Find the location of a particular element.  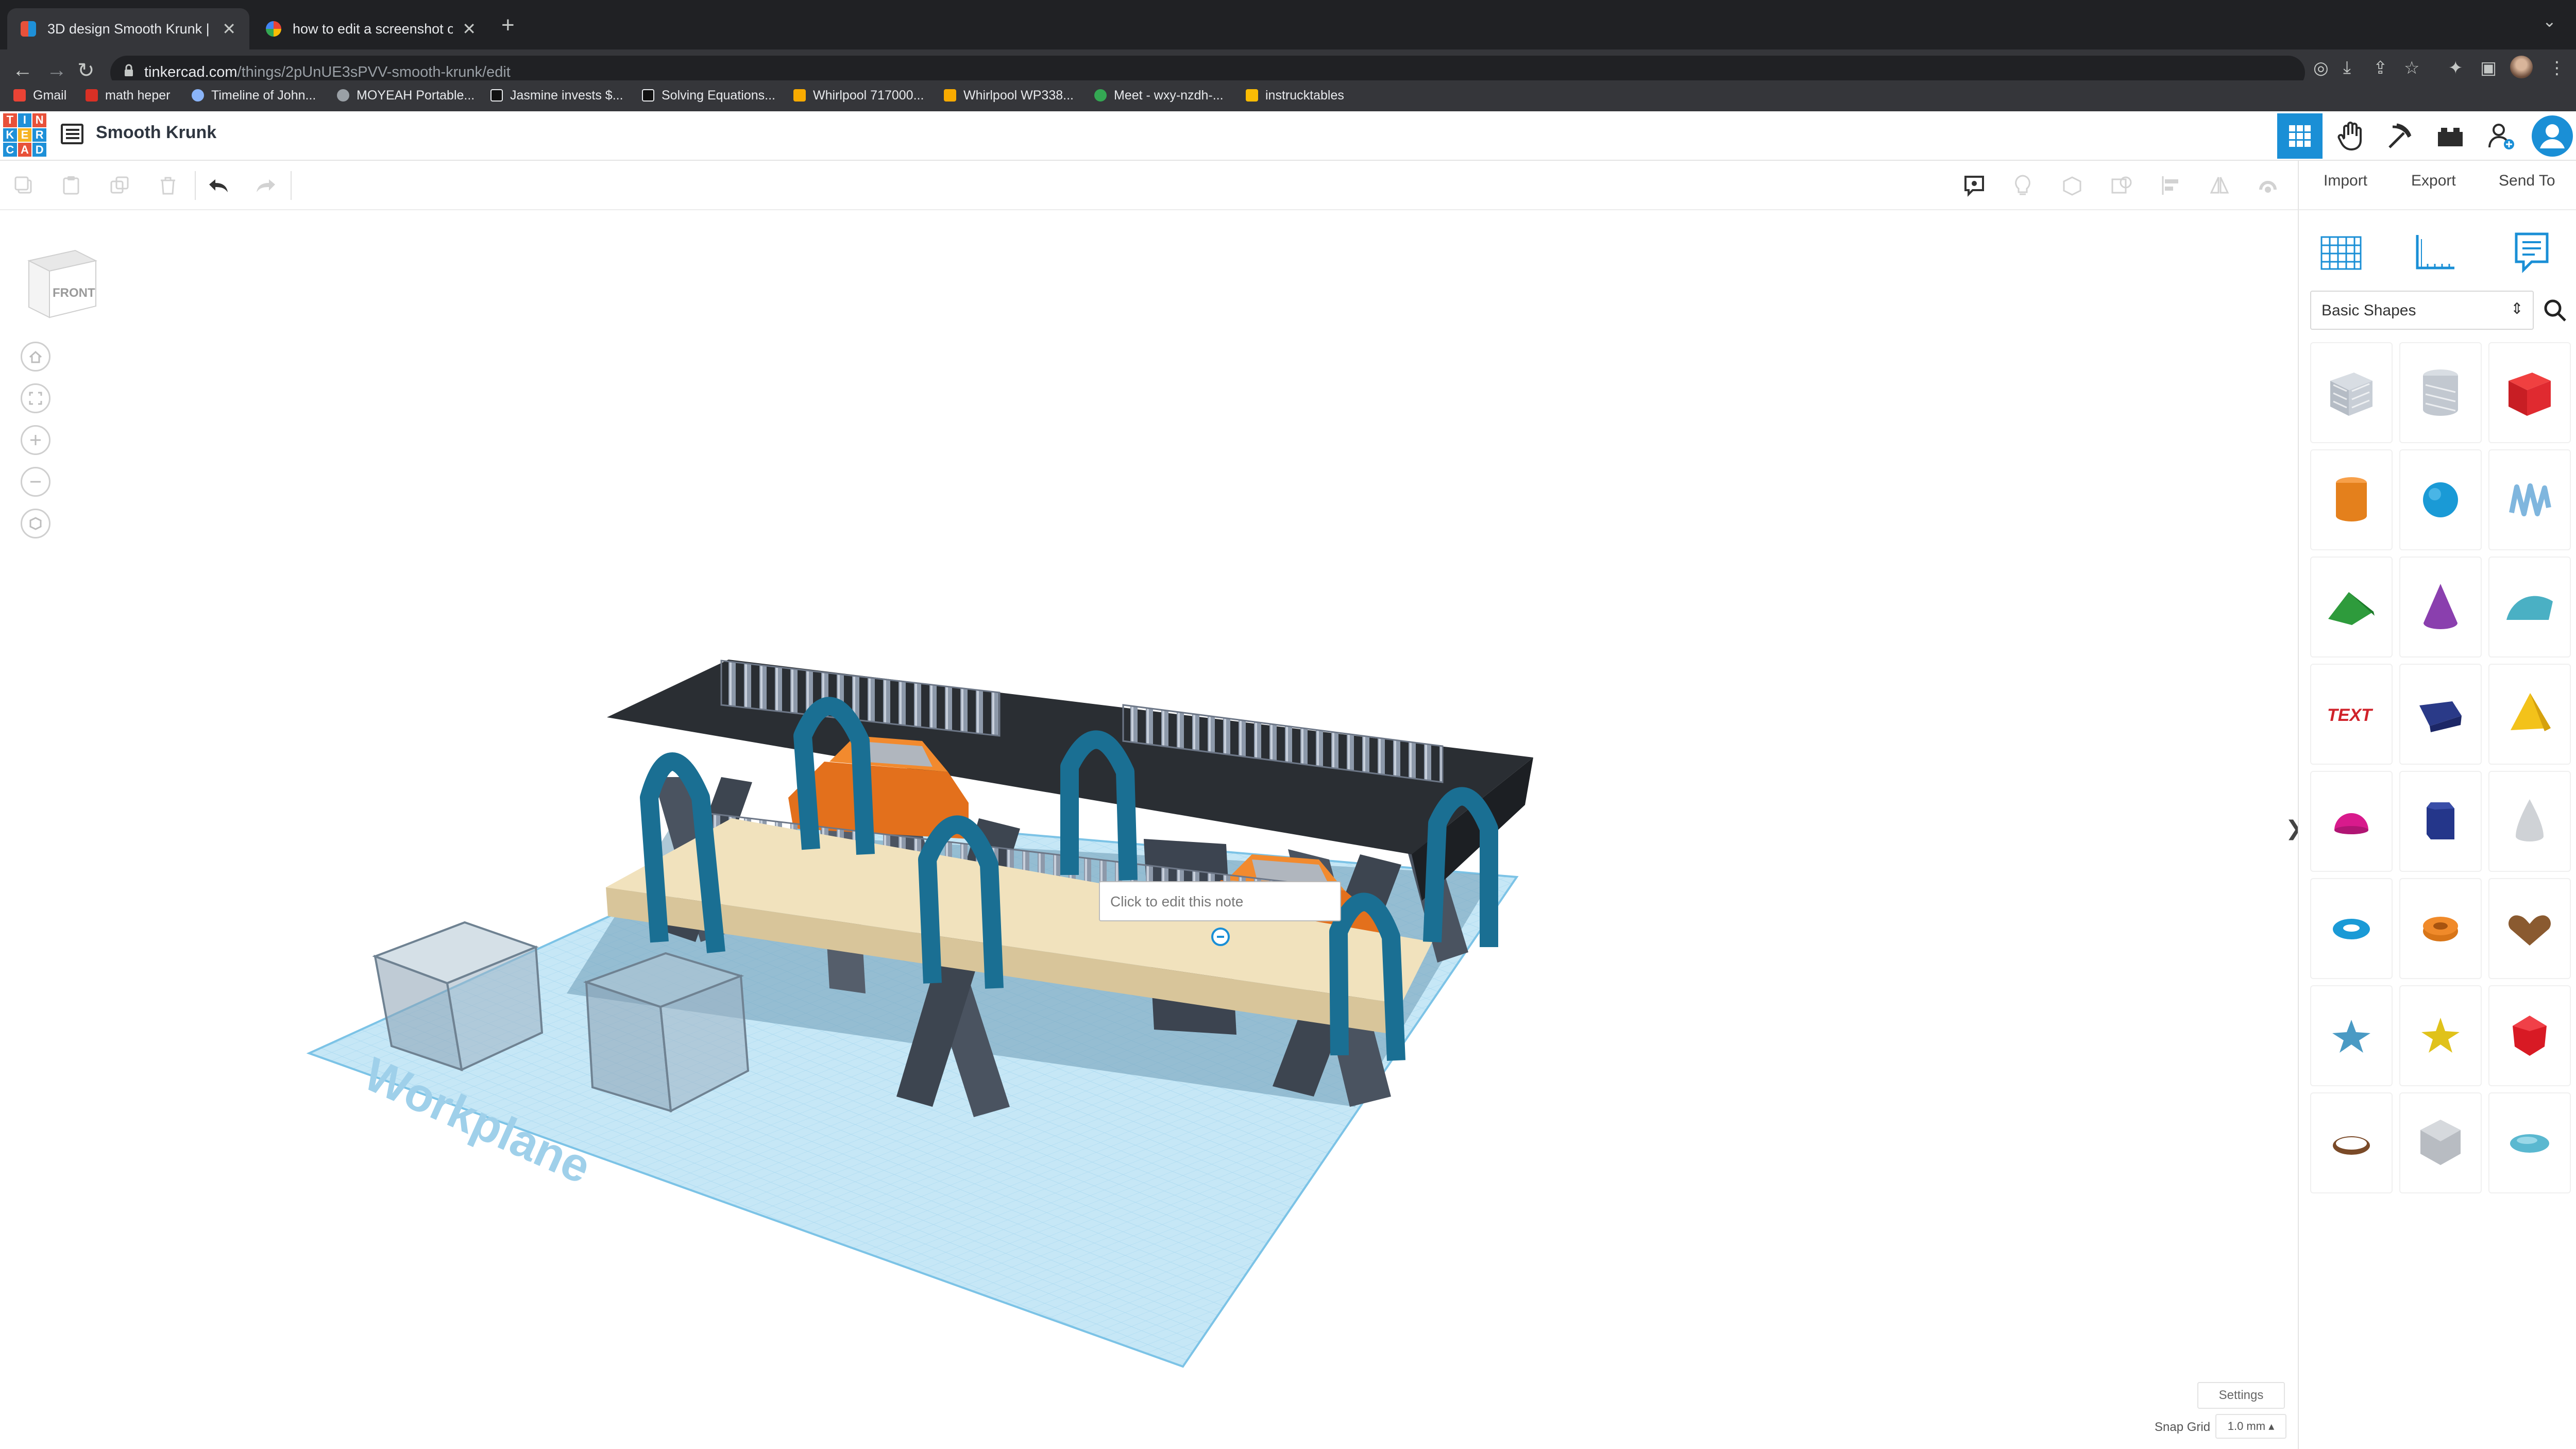

brick-icon is located at coordinates (2450, 137).